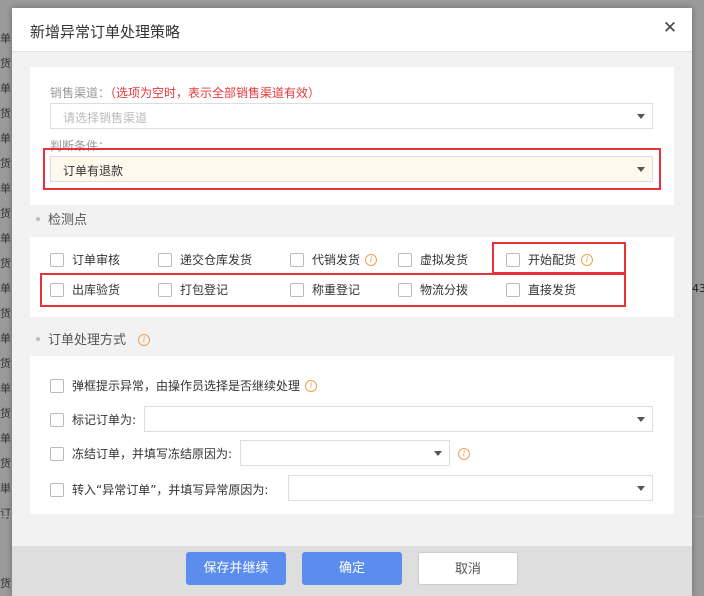 The image size is (704, 596). I want to click on freeze-reason-select, so click(345, 453).